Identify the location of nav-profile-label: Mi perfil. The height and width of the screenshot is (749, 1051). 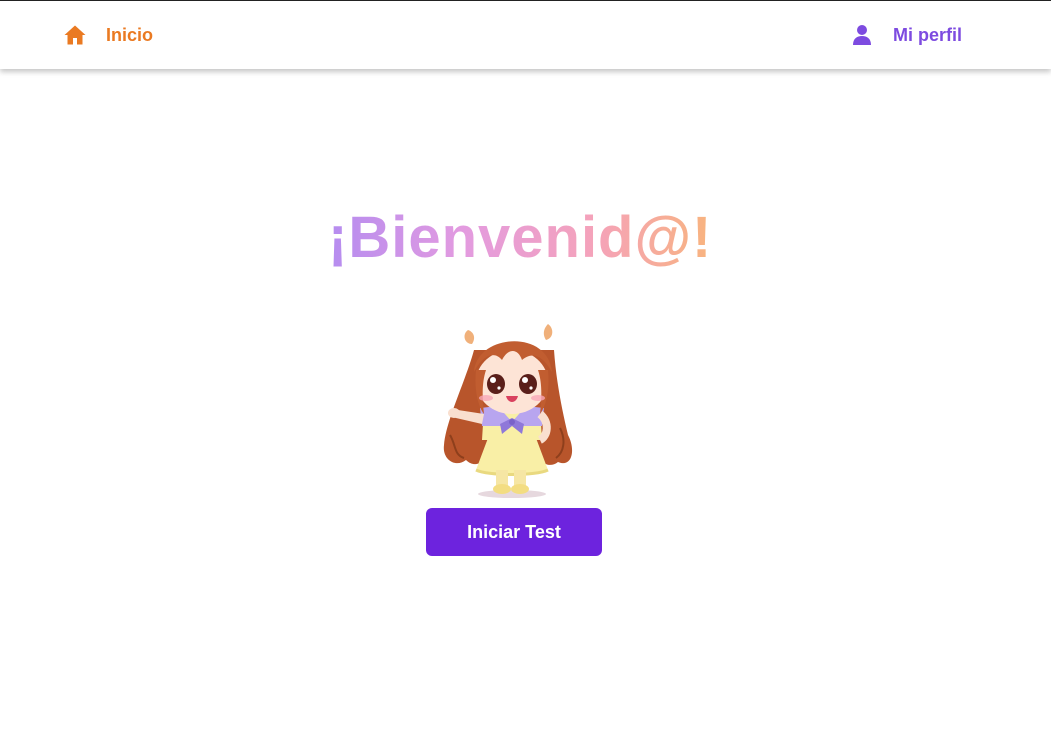
(928, 35).